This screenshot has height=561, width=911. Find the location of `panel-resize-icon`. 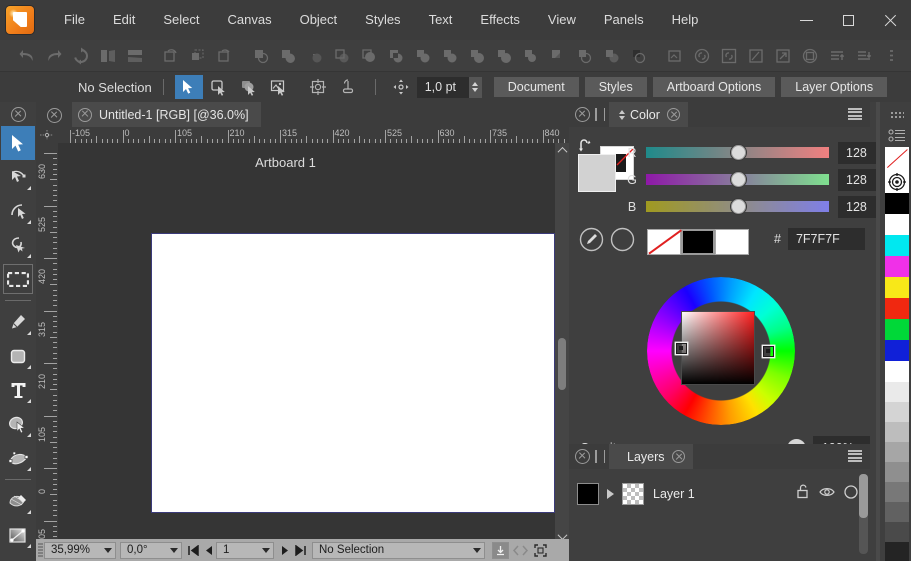

panel-resize-icon is located at coordinates (621, 114).